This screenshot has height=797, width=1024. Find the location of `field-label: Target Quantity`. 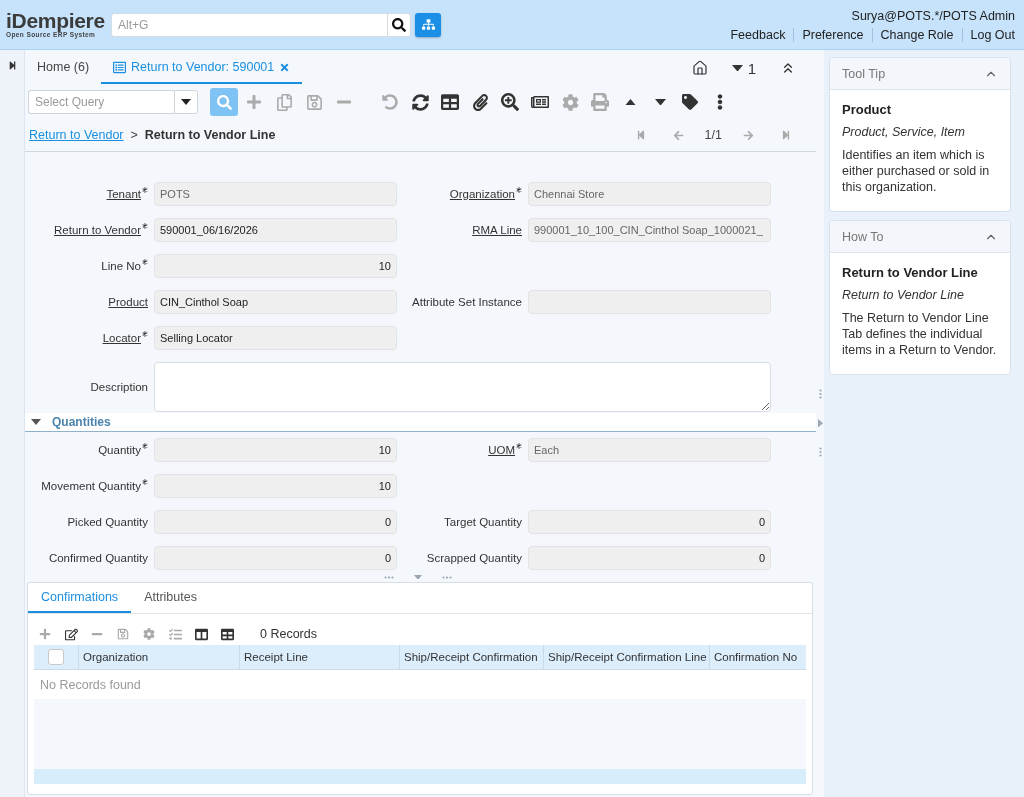

field-label: Target Quantity is located at coordinates (483, 522).